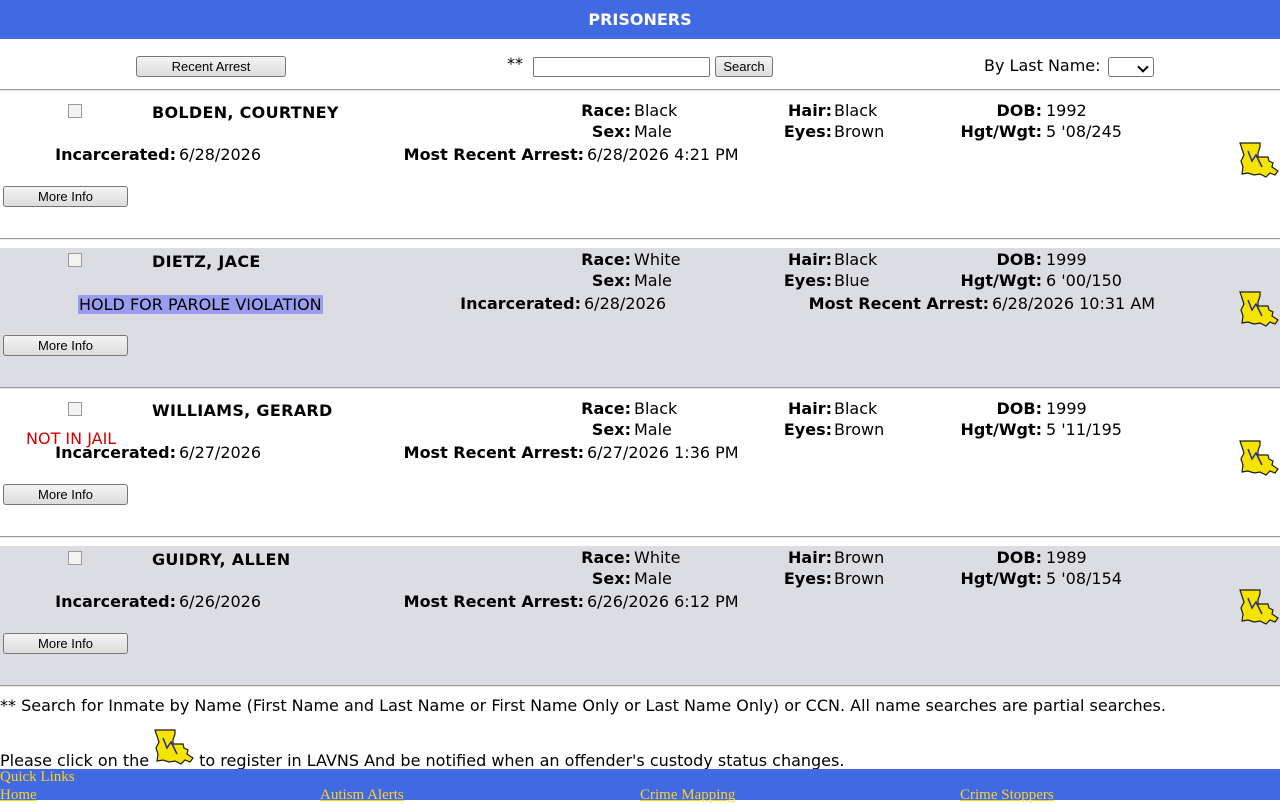 Image resolution: width=1280 pixels, height=804 pixels. What do you see at coordinates (687, 795) in the screenshot?
I see `quick-link-crime-mapping: Crime Mapping` at bounding box center [687, 795].